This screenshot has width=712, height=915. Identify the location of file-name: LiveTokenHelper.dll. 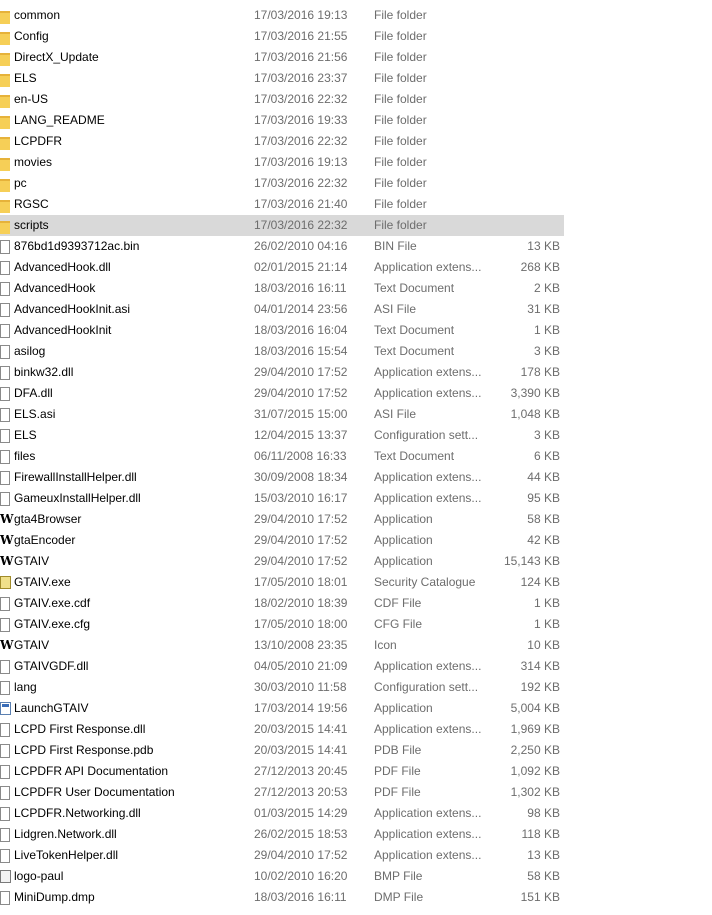
(66, 855).